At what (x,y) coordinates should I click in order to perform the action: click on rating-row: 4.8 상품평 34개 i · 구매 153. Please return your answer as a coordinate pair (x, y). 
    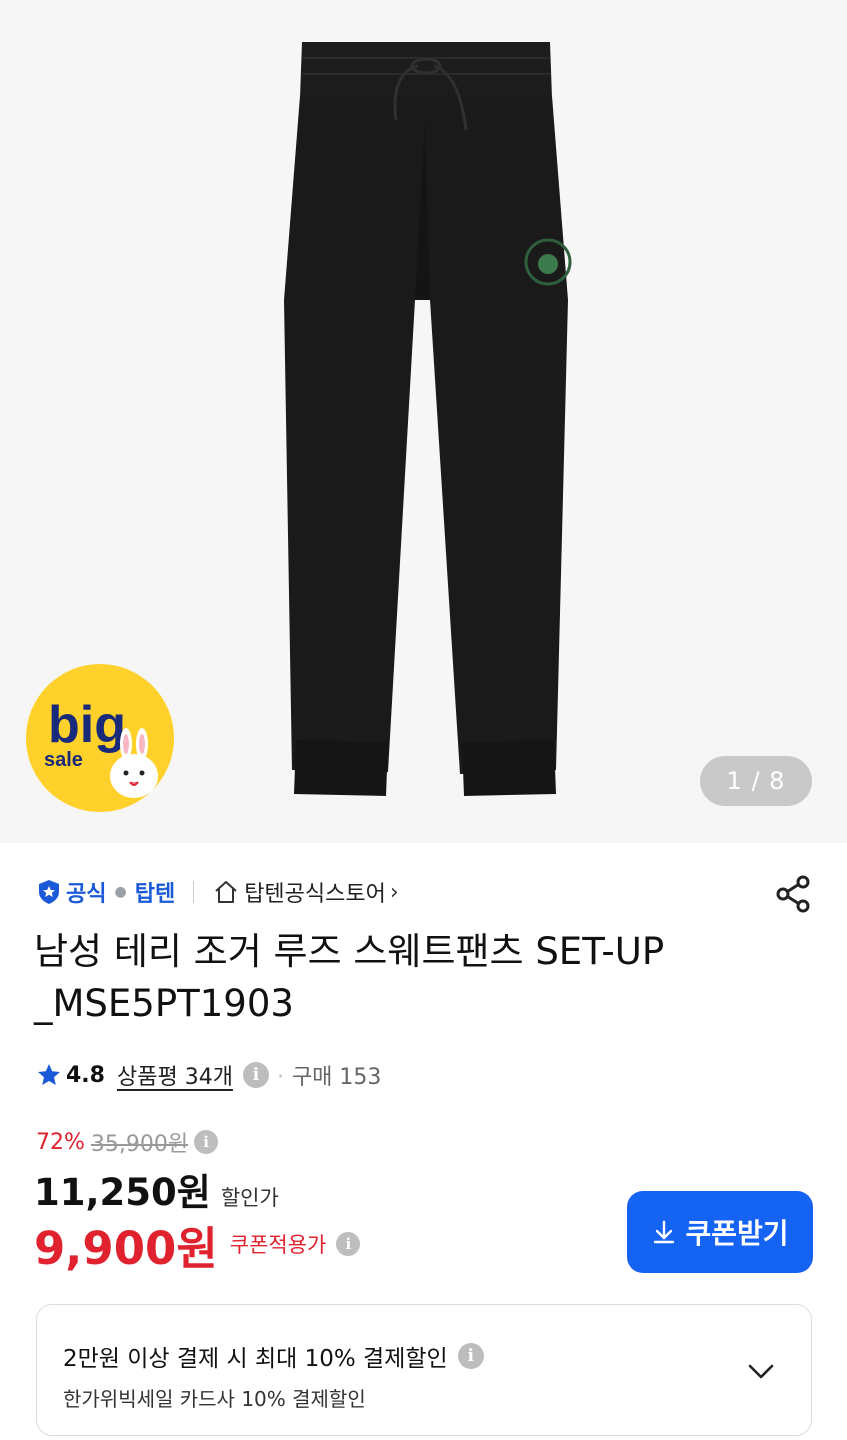
    Looking at the image, I should click on (208, 1075).